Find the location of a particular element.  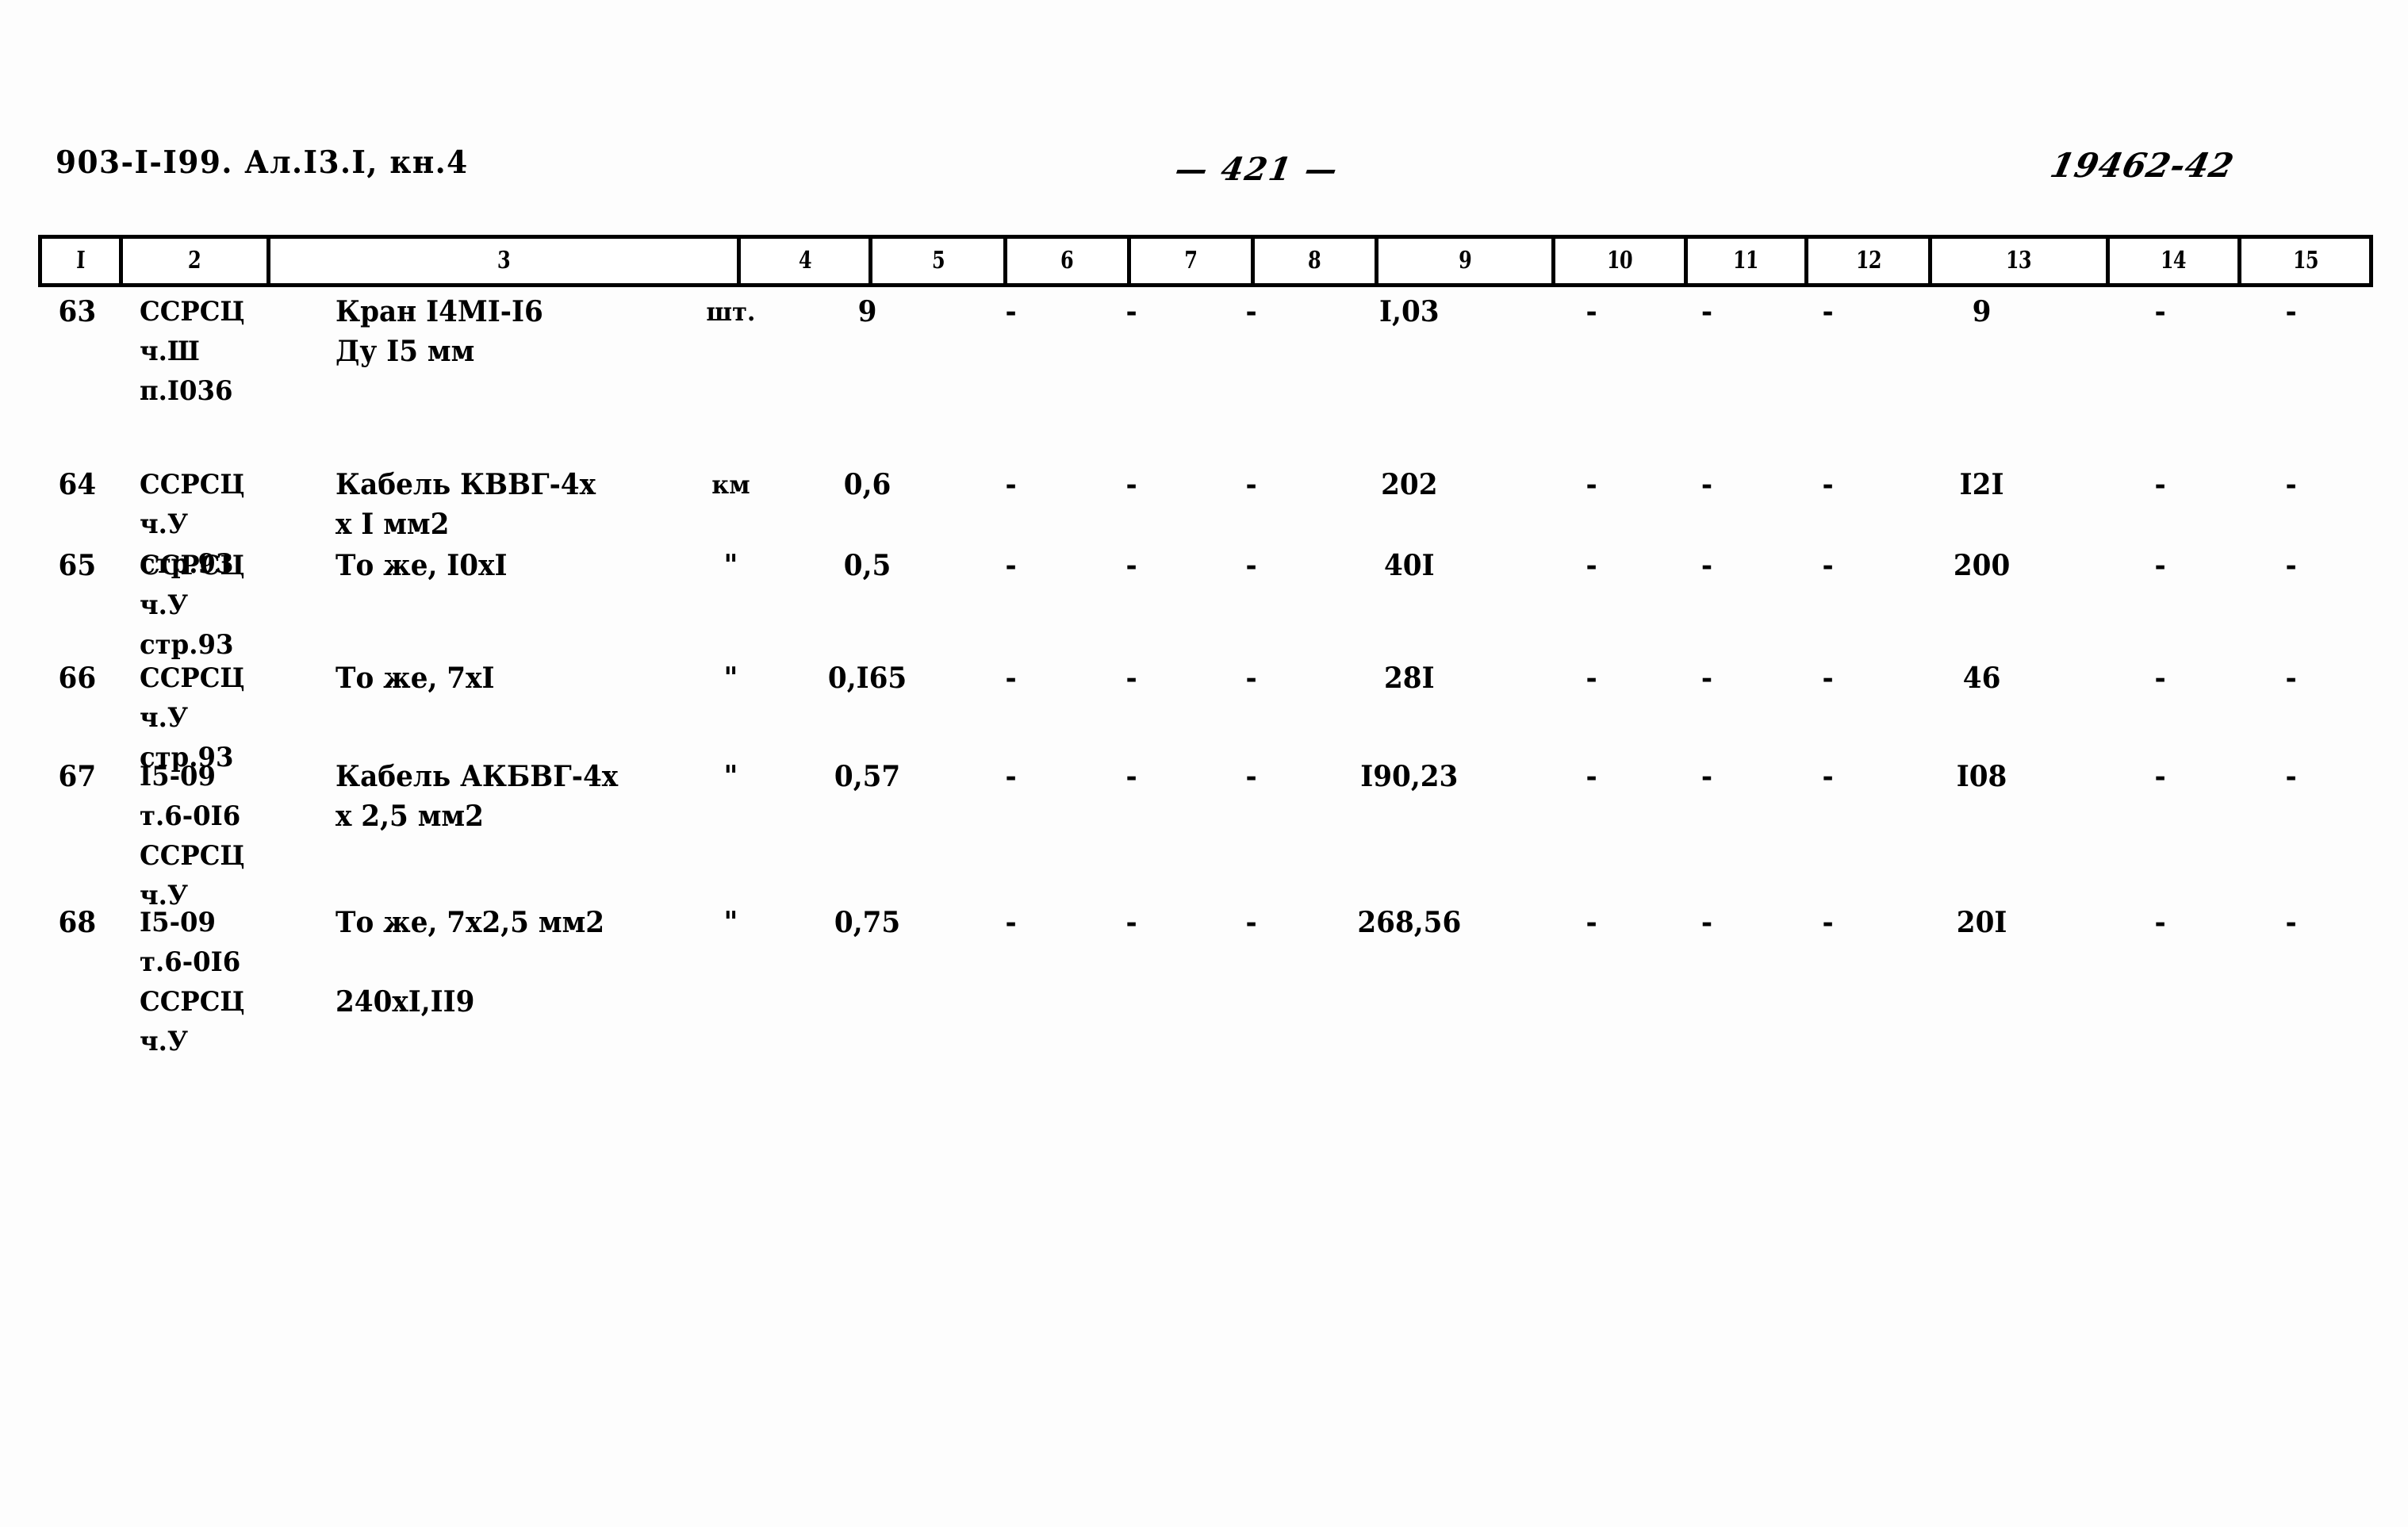

row-number: 68 is located at coordinates (77, 922).